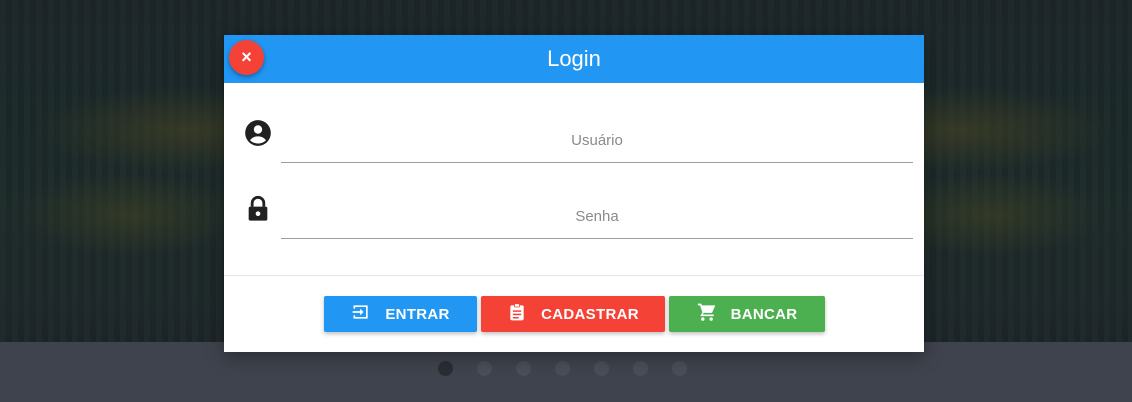 The height and width of the screenshot is (402, 1132). I want to click on lock-icon, so click(258, 209).